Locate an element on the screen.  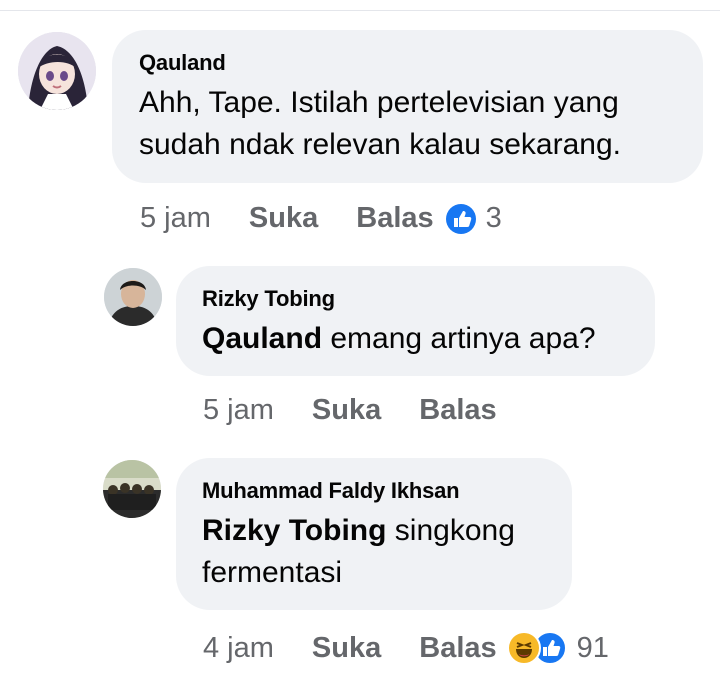
comment-bubble: Rizky Tobing Qauland emang artinya apa? is located at coordinates (415, 321).